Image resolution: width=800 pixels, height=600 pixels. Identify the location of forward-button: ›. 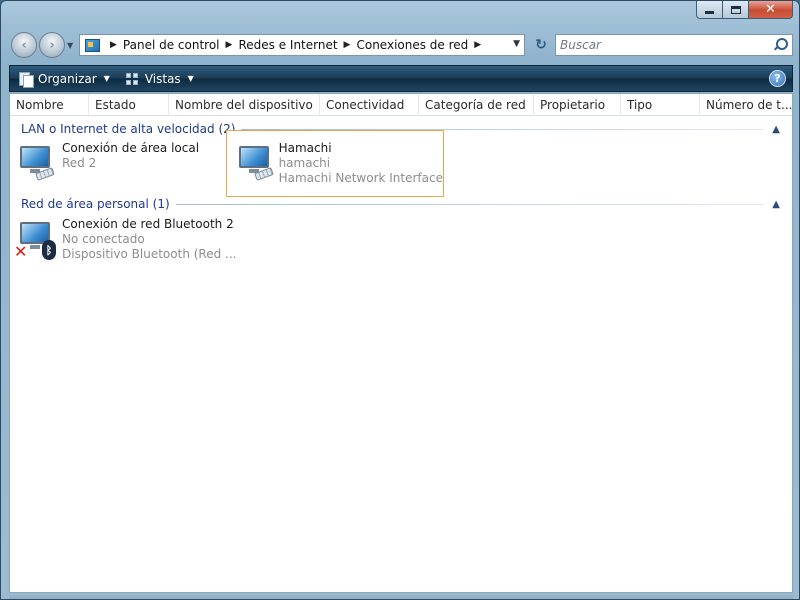
(52, 45).